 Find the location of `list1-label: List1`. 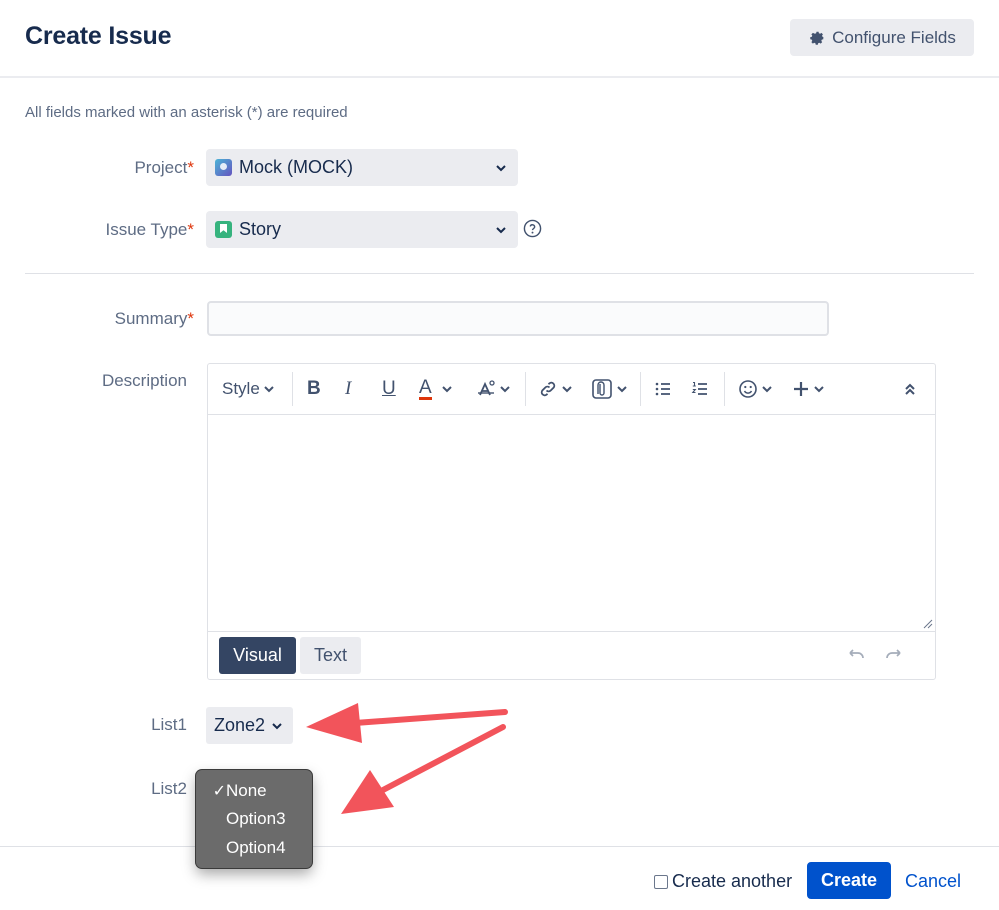

list1-label: List1 is located at coordinates (169, 724).